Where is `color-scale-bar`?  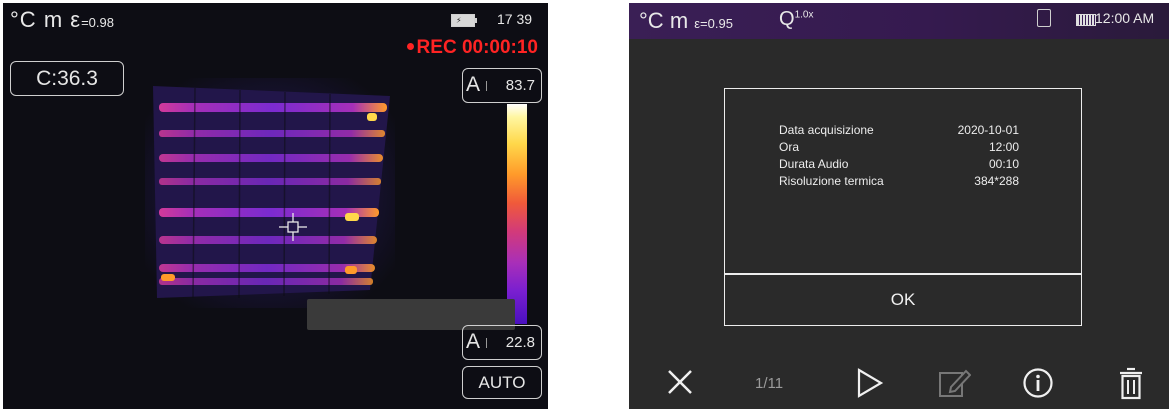 color-scale-bar is located at coordinates (517, 214).